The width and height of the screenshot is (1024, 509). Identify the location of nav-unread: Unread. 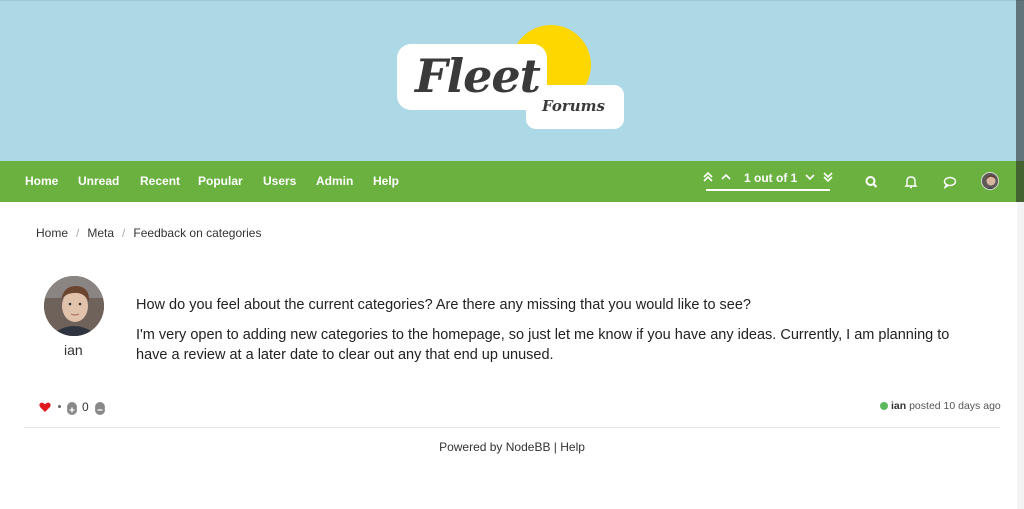
(98, 181).